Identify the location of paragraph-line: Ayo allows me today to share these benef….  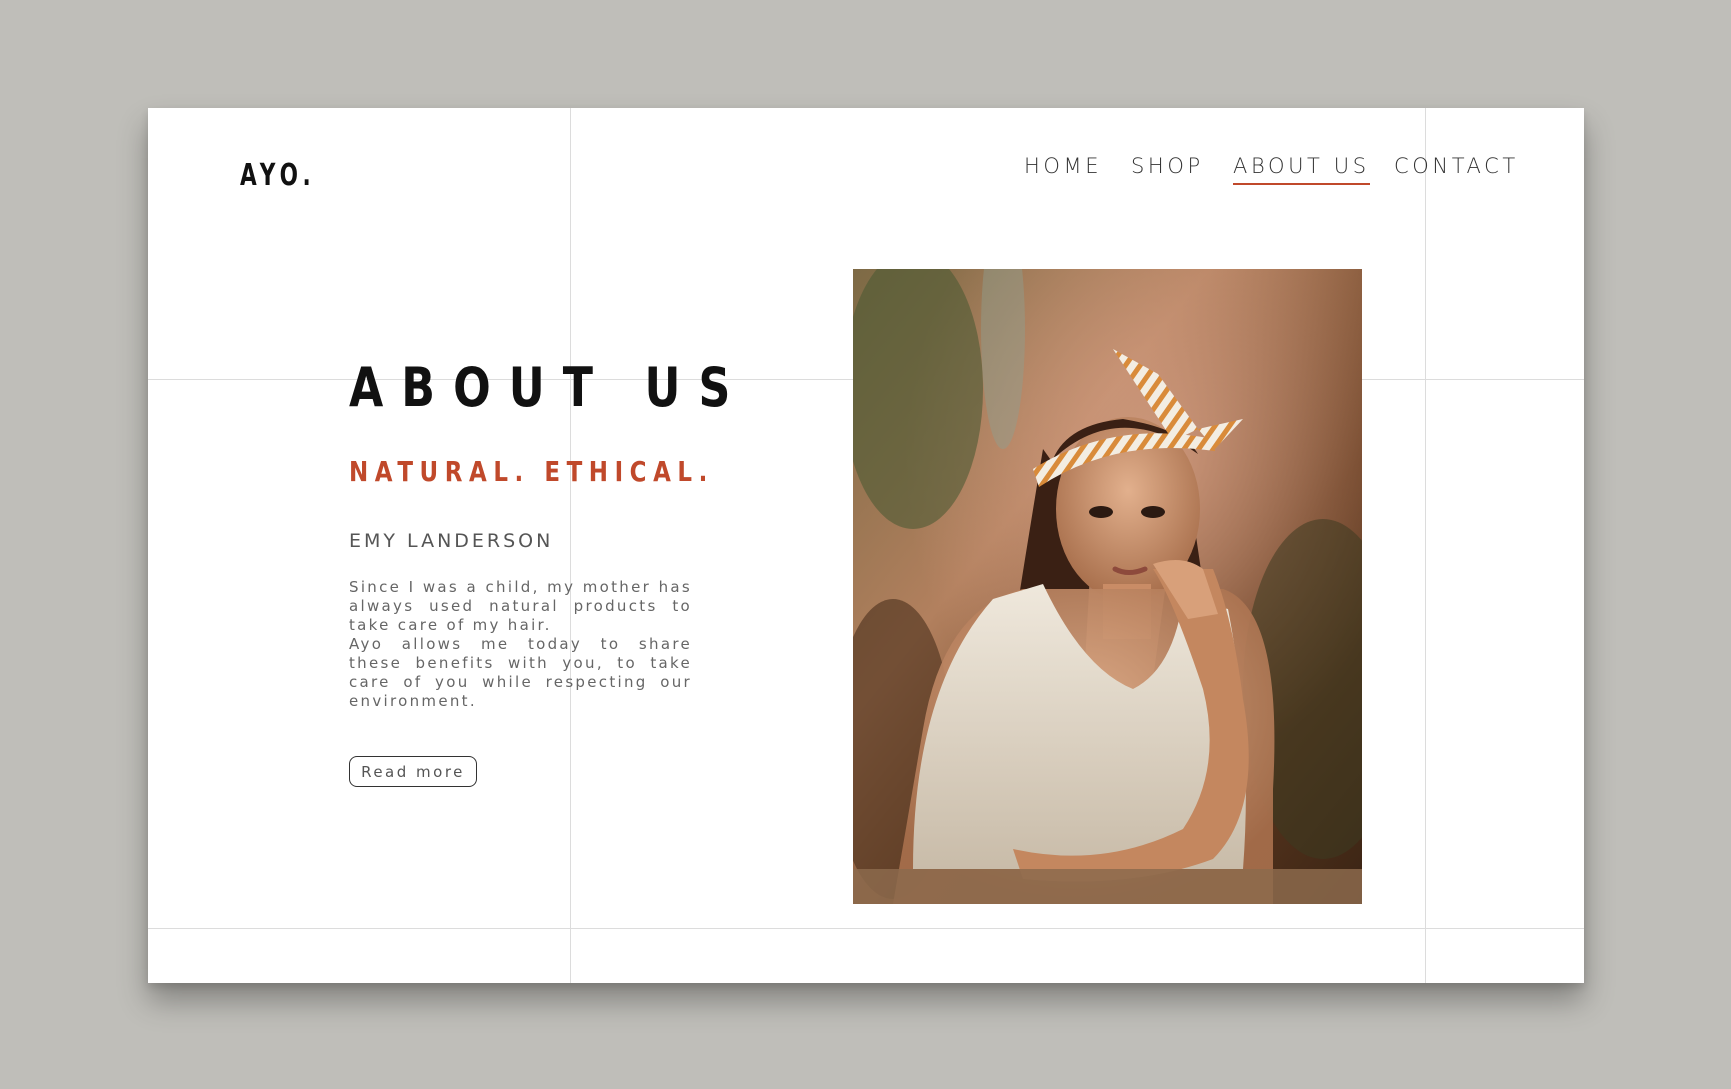
(520, 672).